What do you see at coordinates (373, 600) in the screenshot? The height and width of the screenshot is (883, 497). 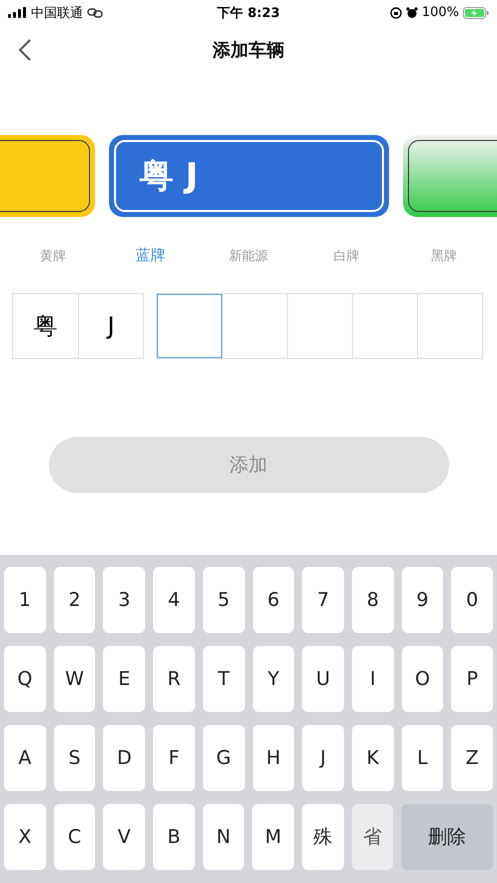 I see `keyboard-key: 8` at bounding box center [373, 600].